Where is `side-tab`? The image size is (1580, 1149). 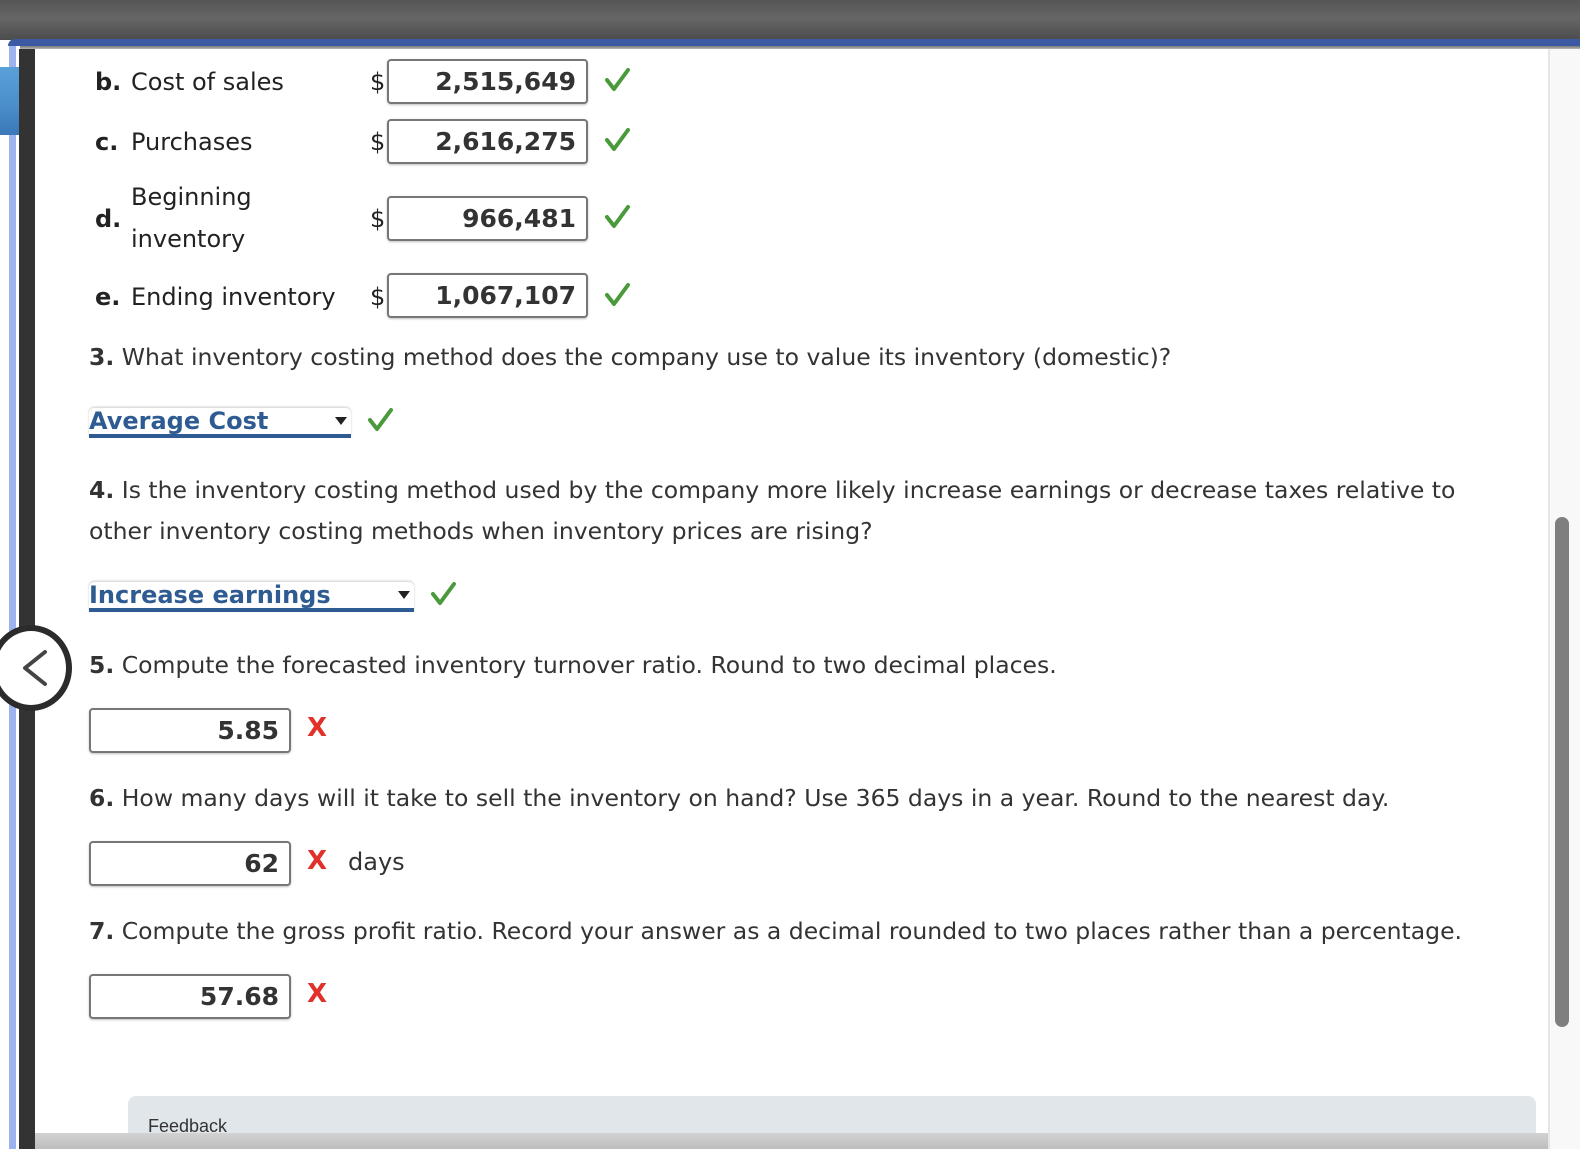 side-tab is located at coordinates (9, 101).